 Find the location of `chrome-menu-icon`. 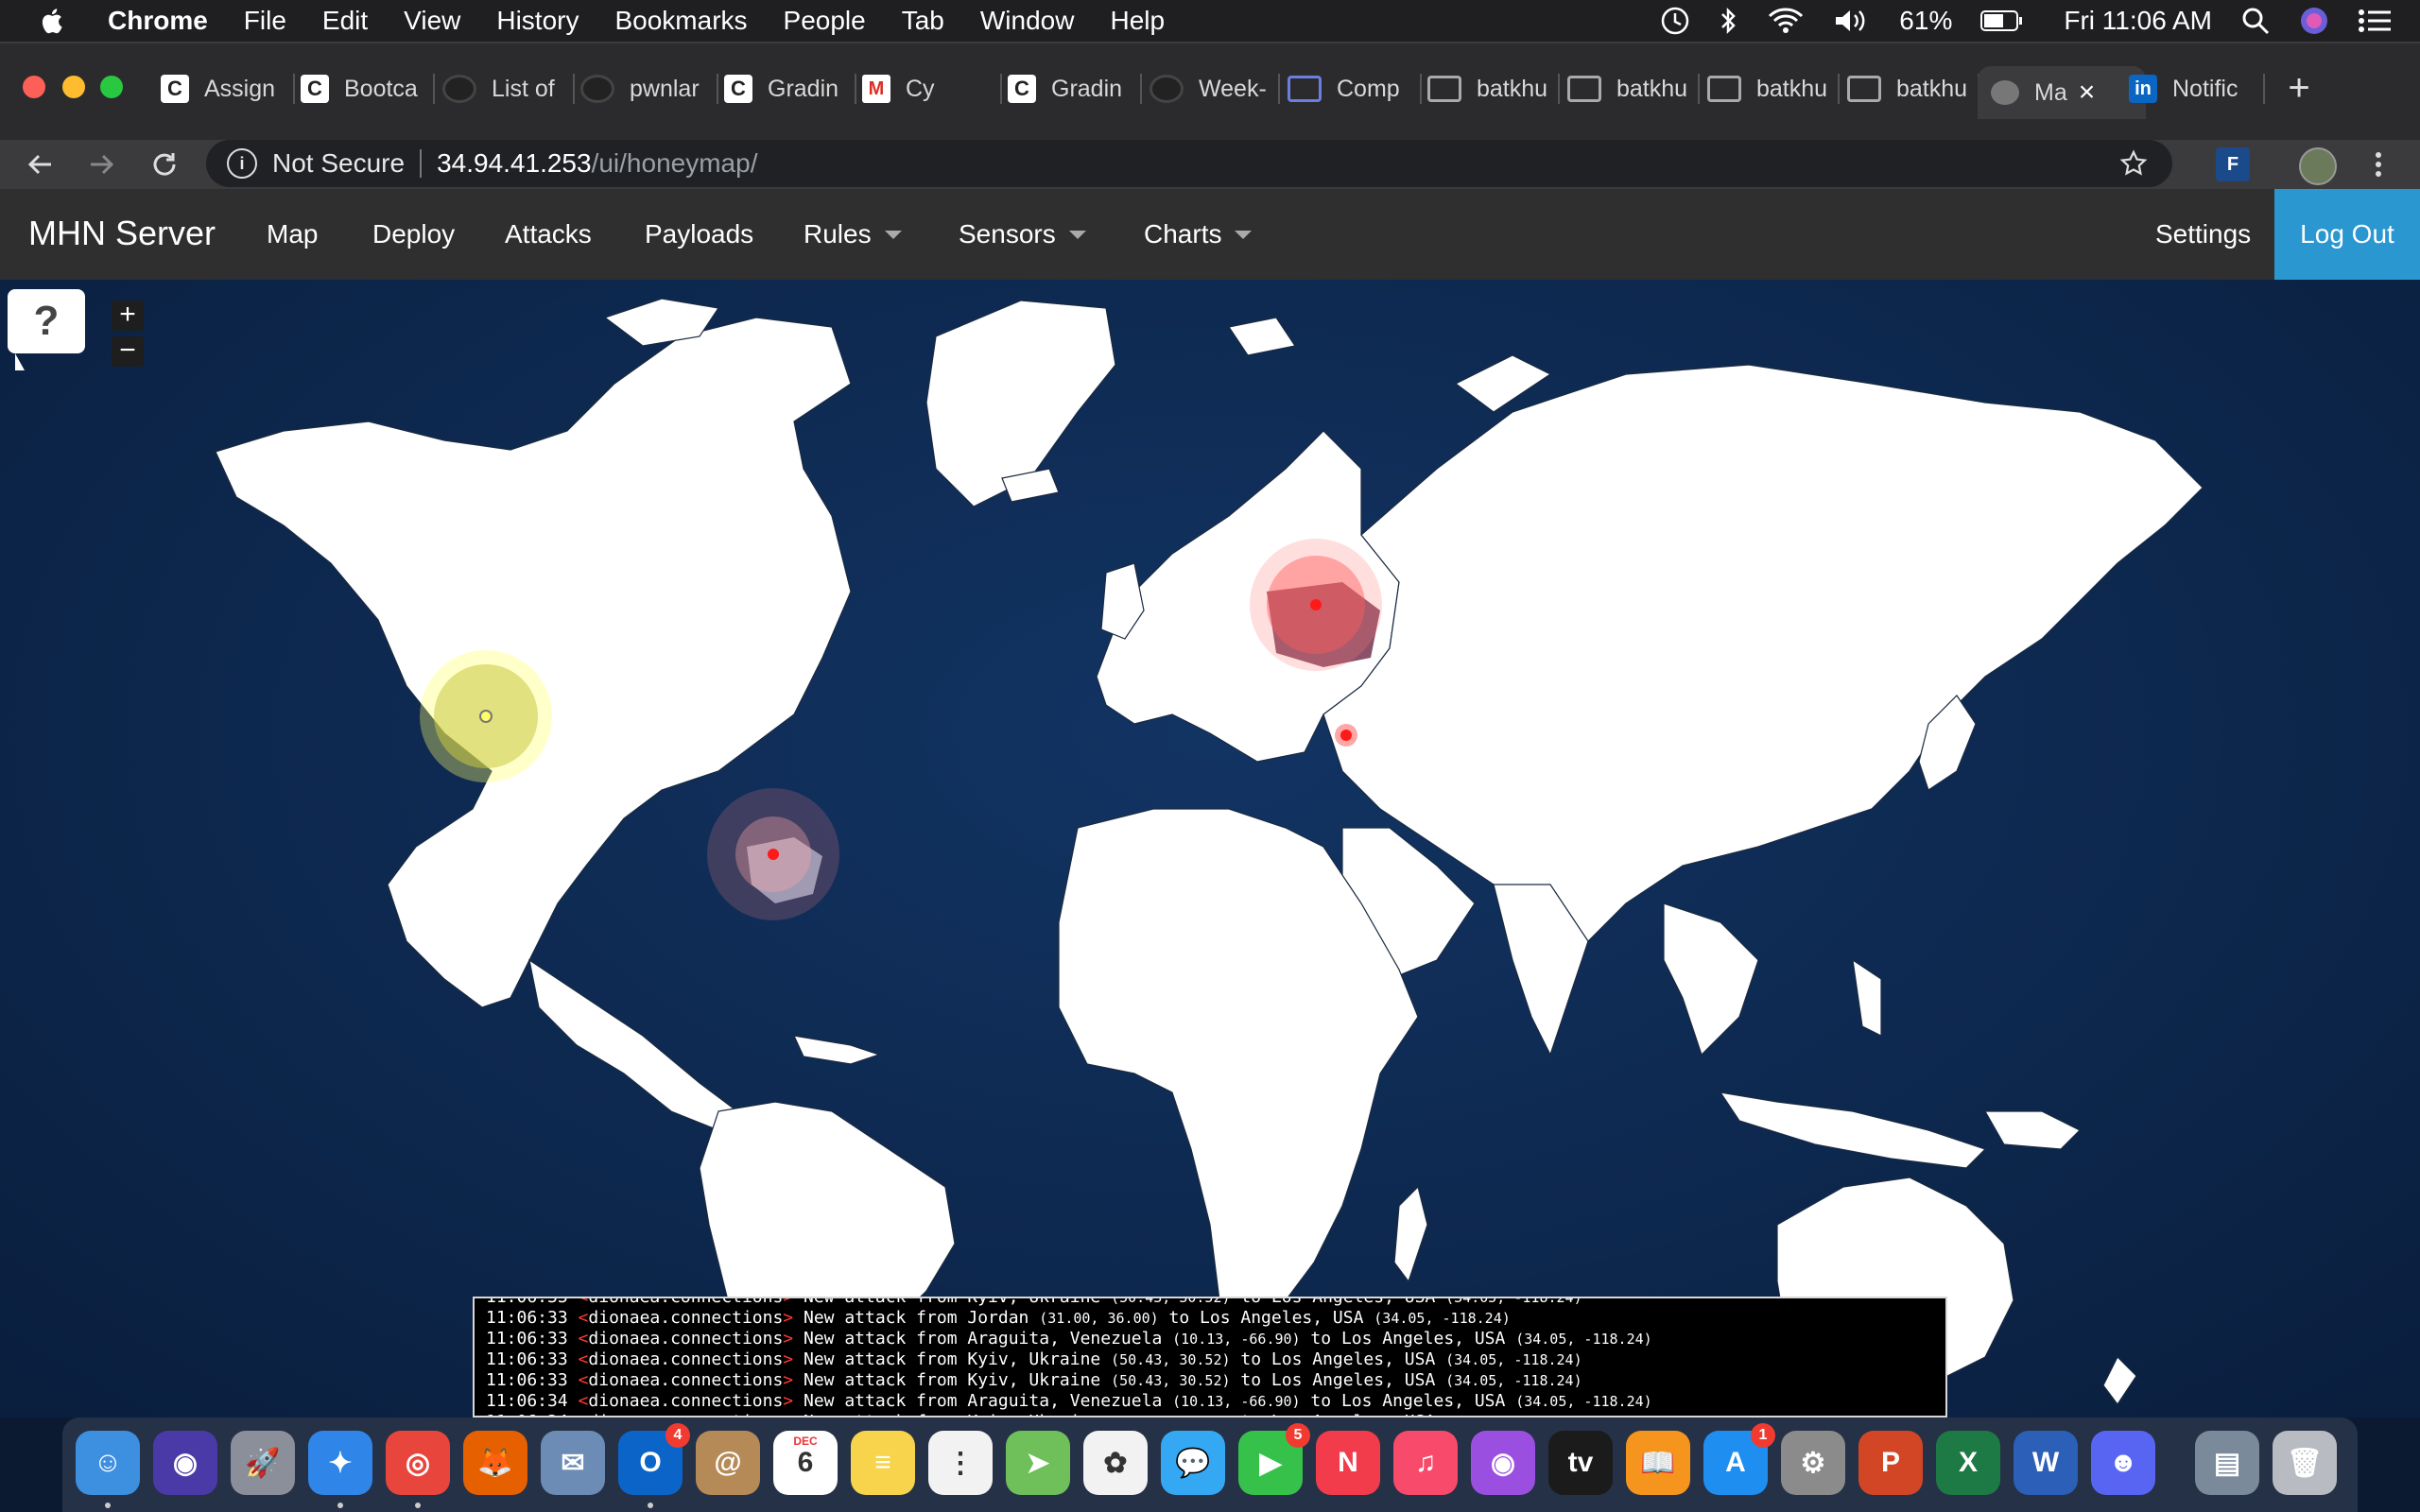

chrome-menu-icon is located at coordinates (2378, 164).